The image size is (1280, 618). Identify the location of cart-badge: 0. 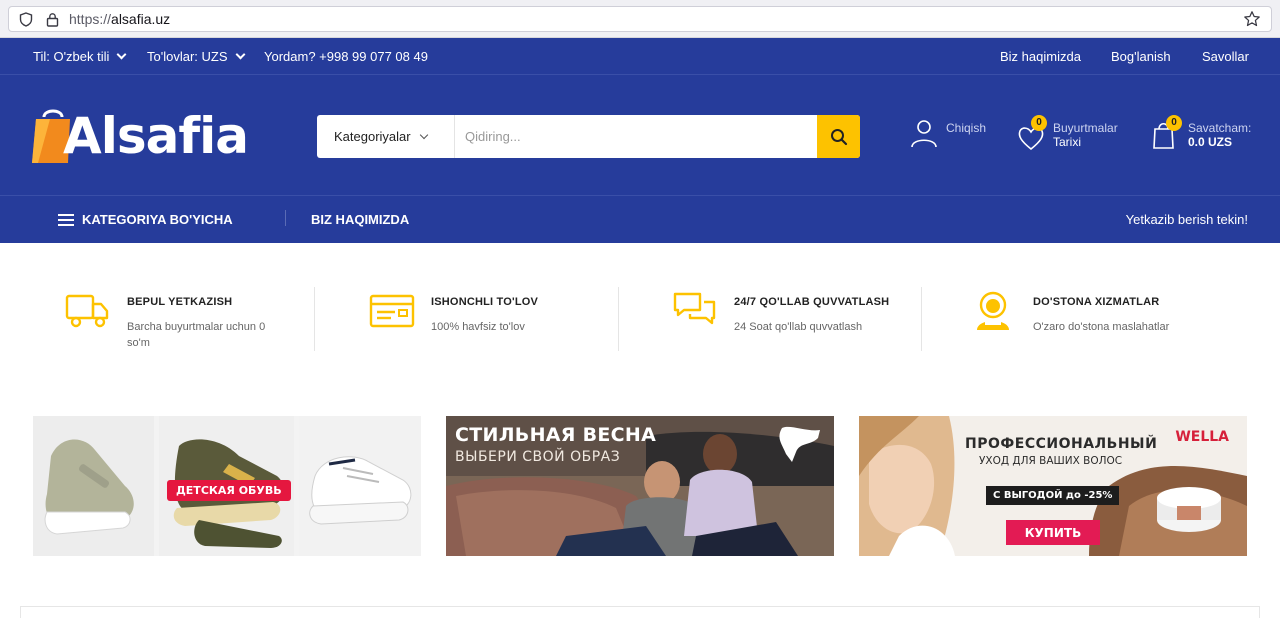
(1174, 123).